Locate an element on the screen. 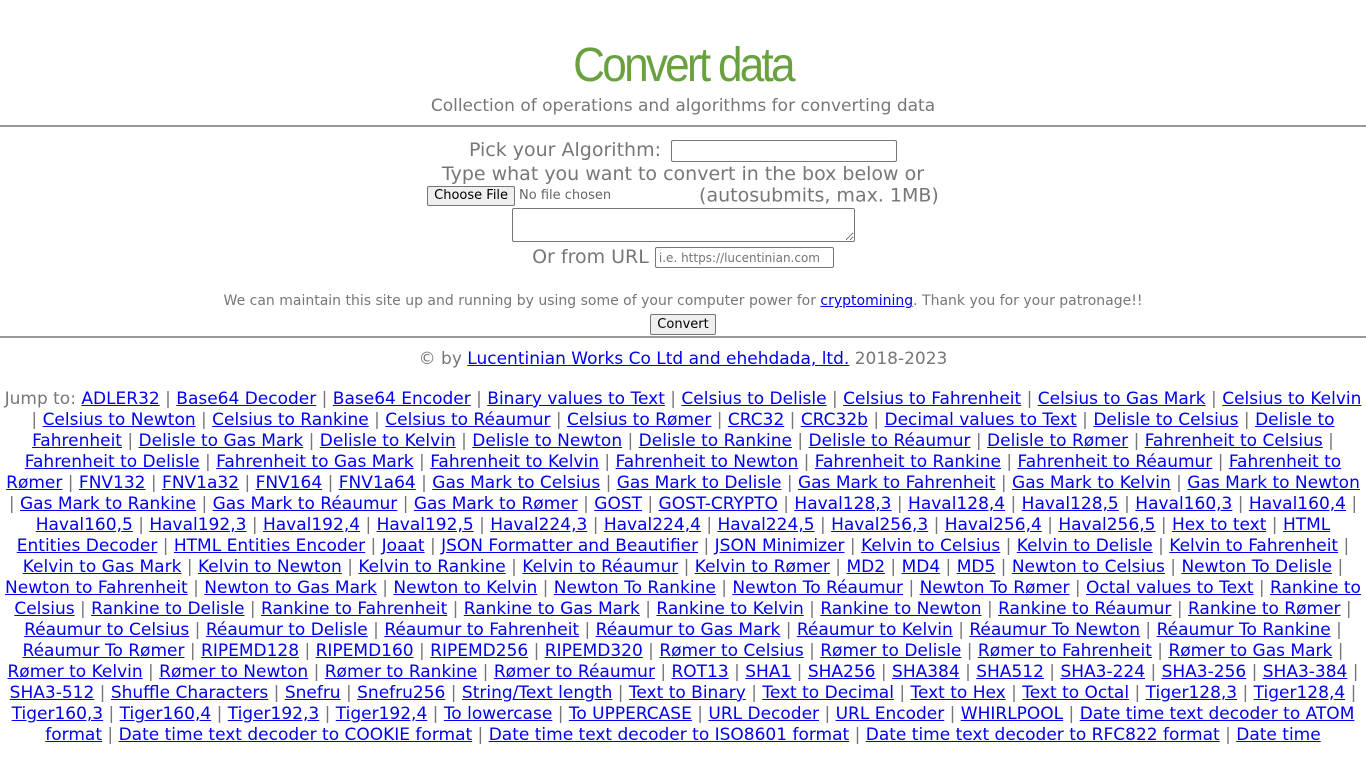 This screenshot has height=768, width=1366. jump-link: Celsius to Réaumur is located at coordinates (467, 420).